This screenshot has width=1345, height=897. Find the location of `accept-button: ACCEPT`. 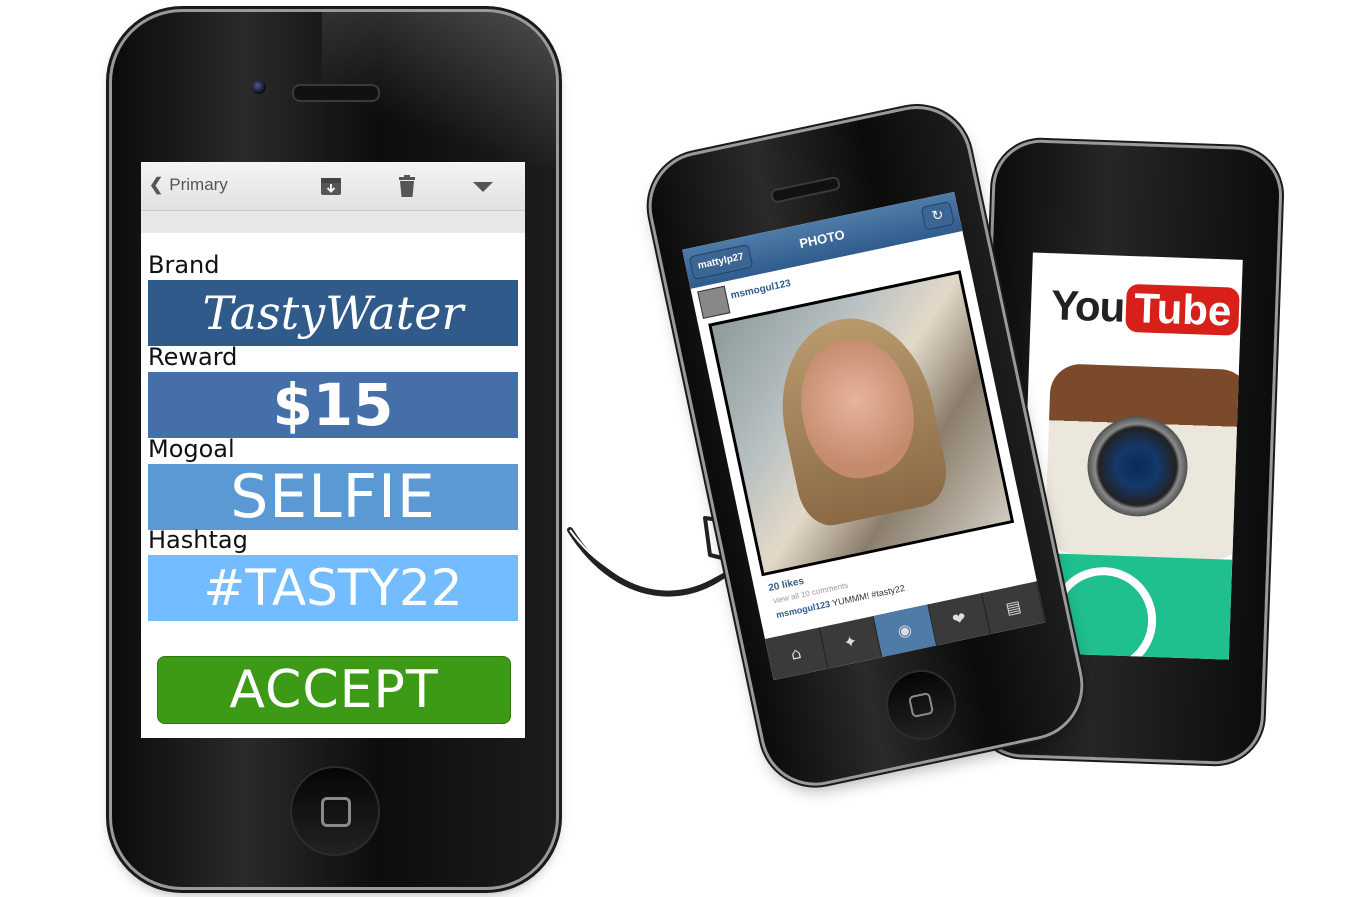

accept-button: ACCEPT is located at coordinates (334, 690).